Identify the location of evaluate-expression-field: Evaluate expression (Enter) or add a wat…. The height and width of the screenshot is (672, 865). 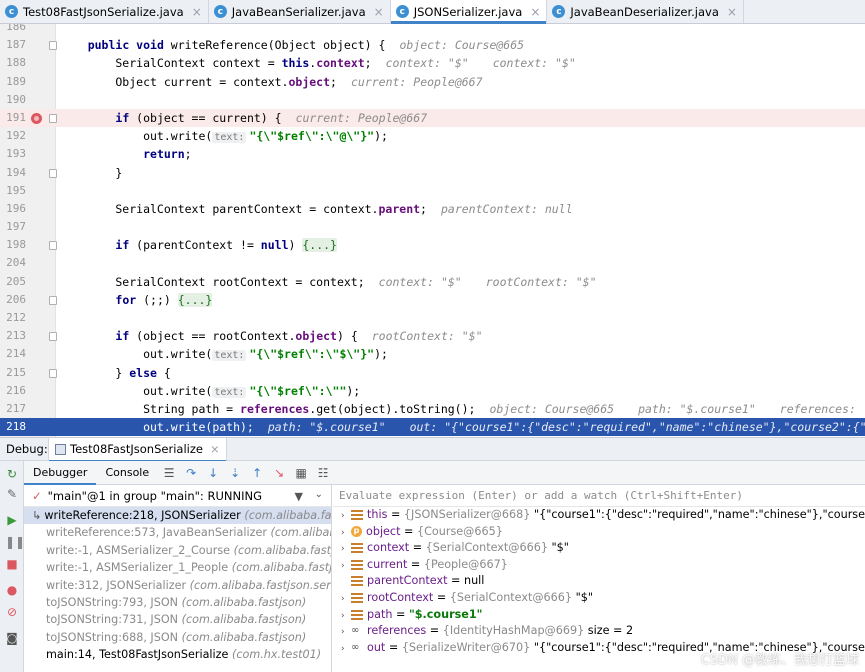
(599, 496).